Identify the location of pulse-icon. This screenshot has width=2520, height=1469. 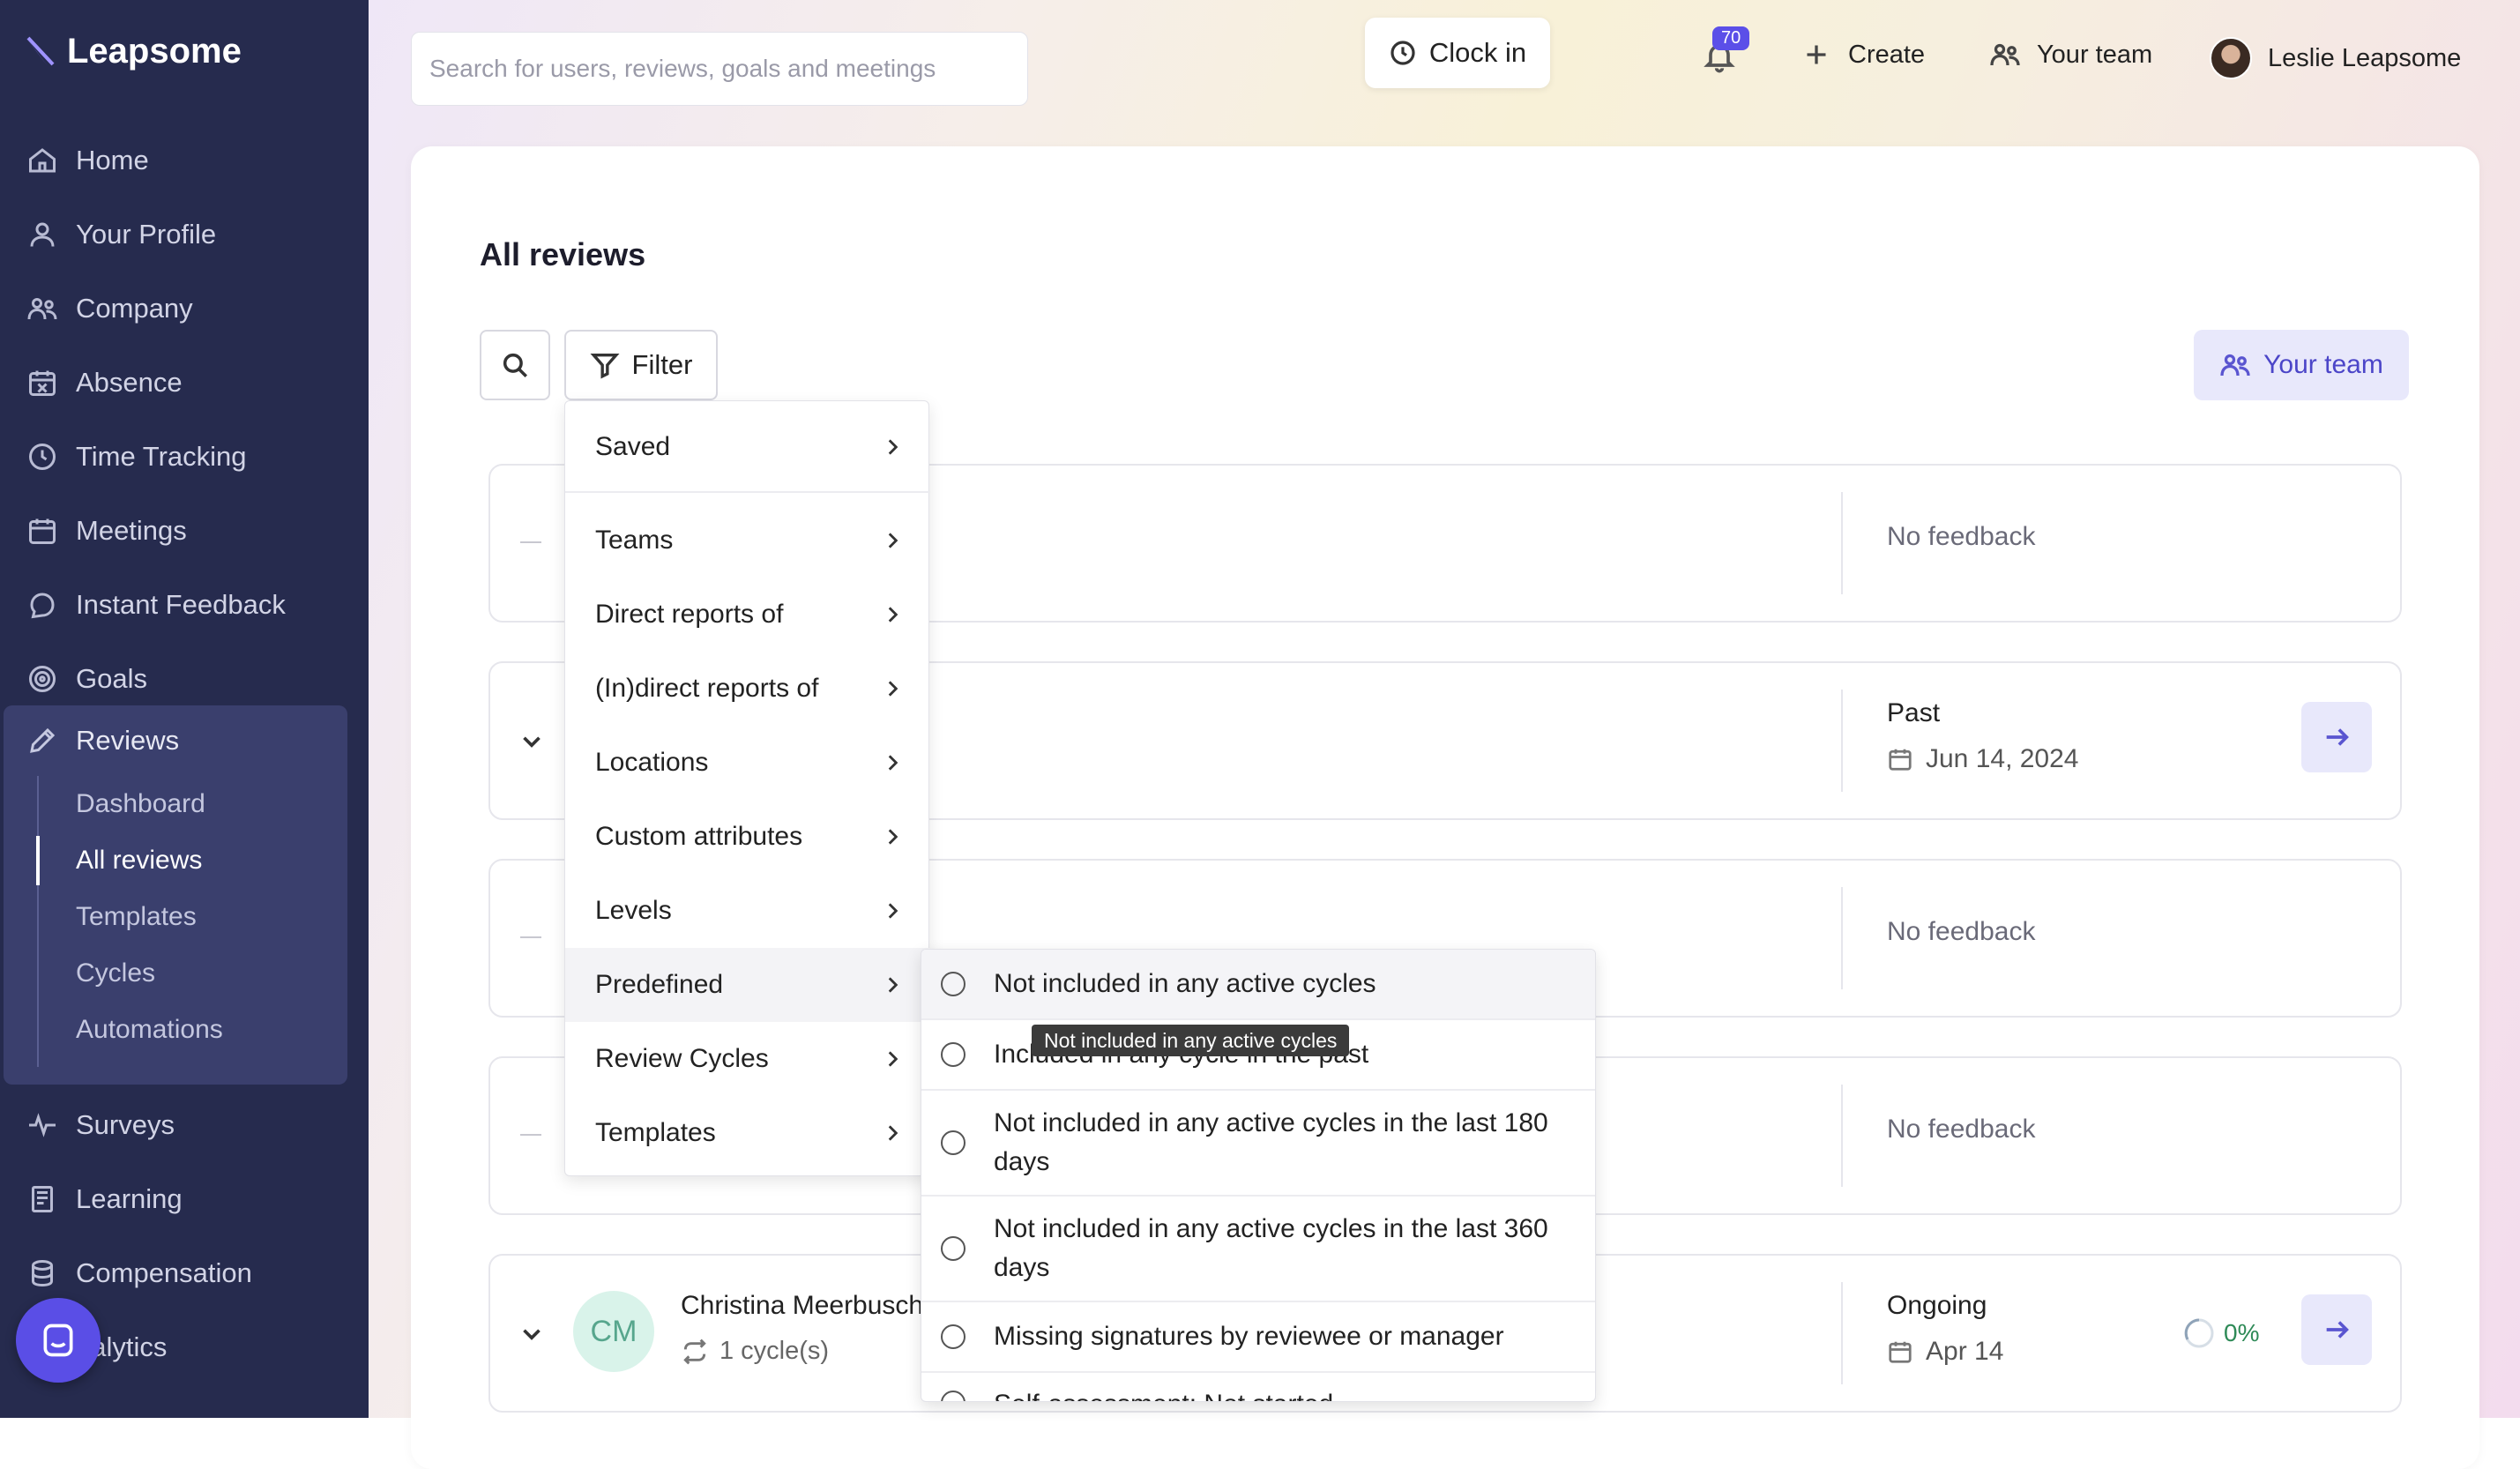
(42, 1125).